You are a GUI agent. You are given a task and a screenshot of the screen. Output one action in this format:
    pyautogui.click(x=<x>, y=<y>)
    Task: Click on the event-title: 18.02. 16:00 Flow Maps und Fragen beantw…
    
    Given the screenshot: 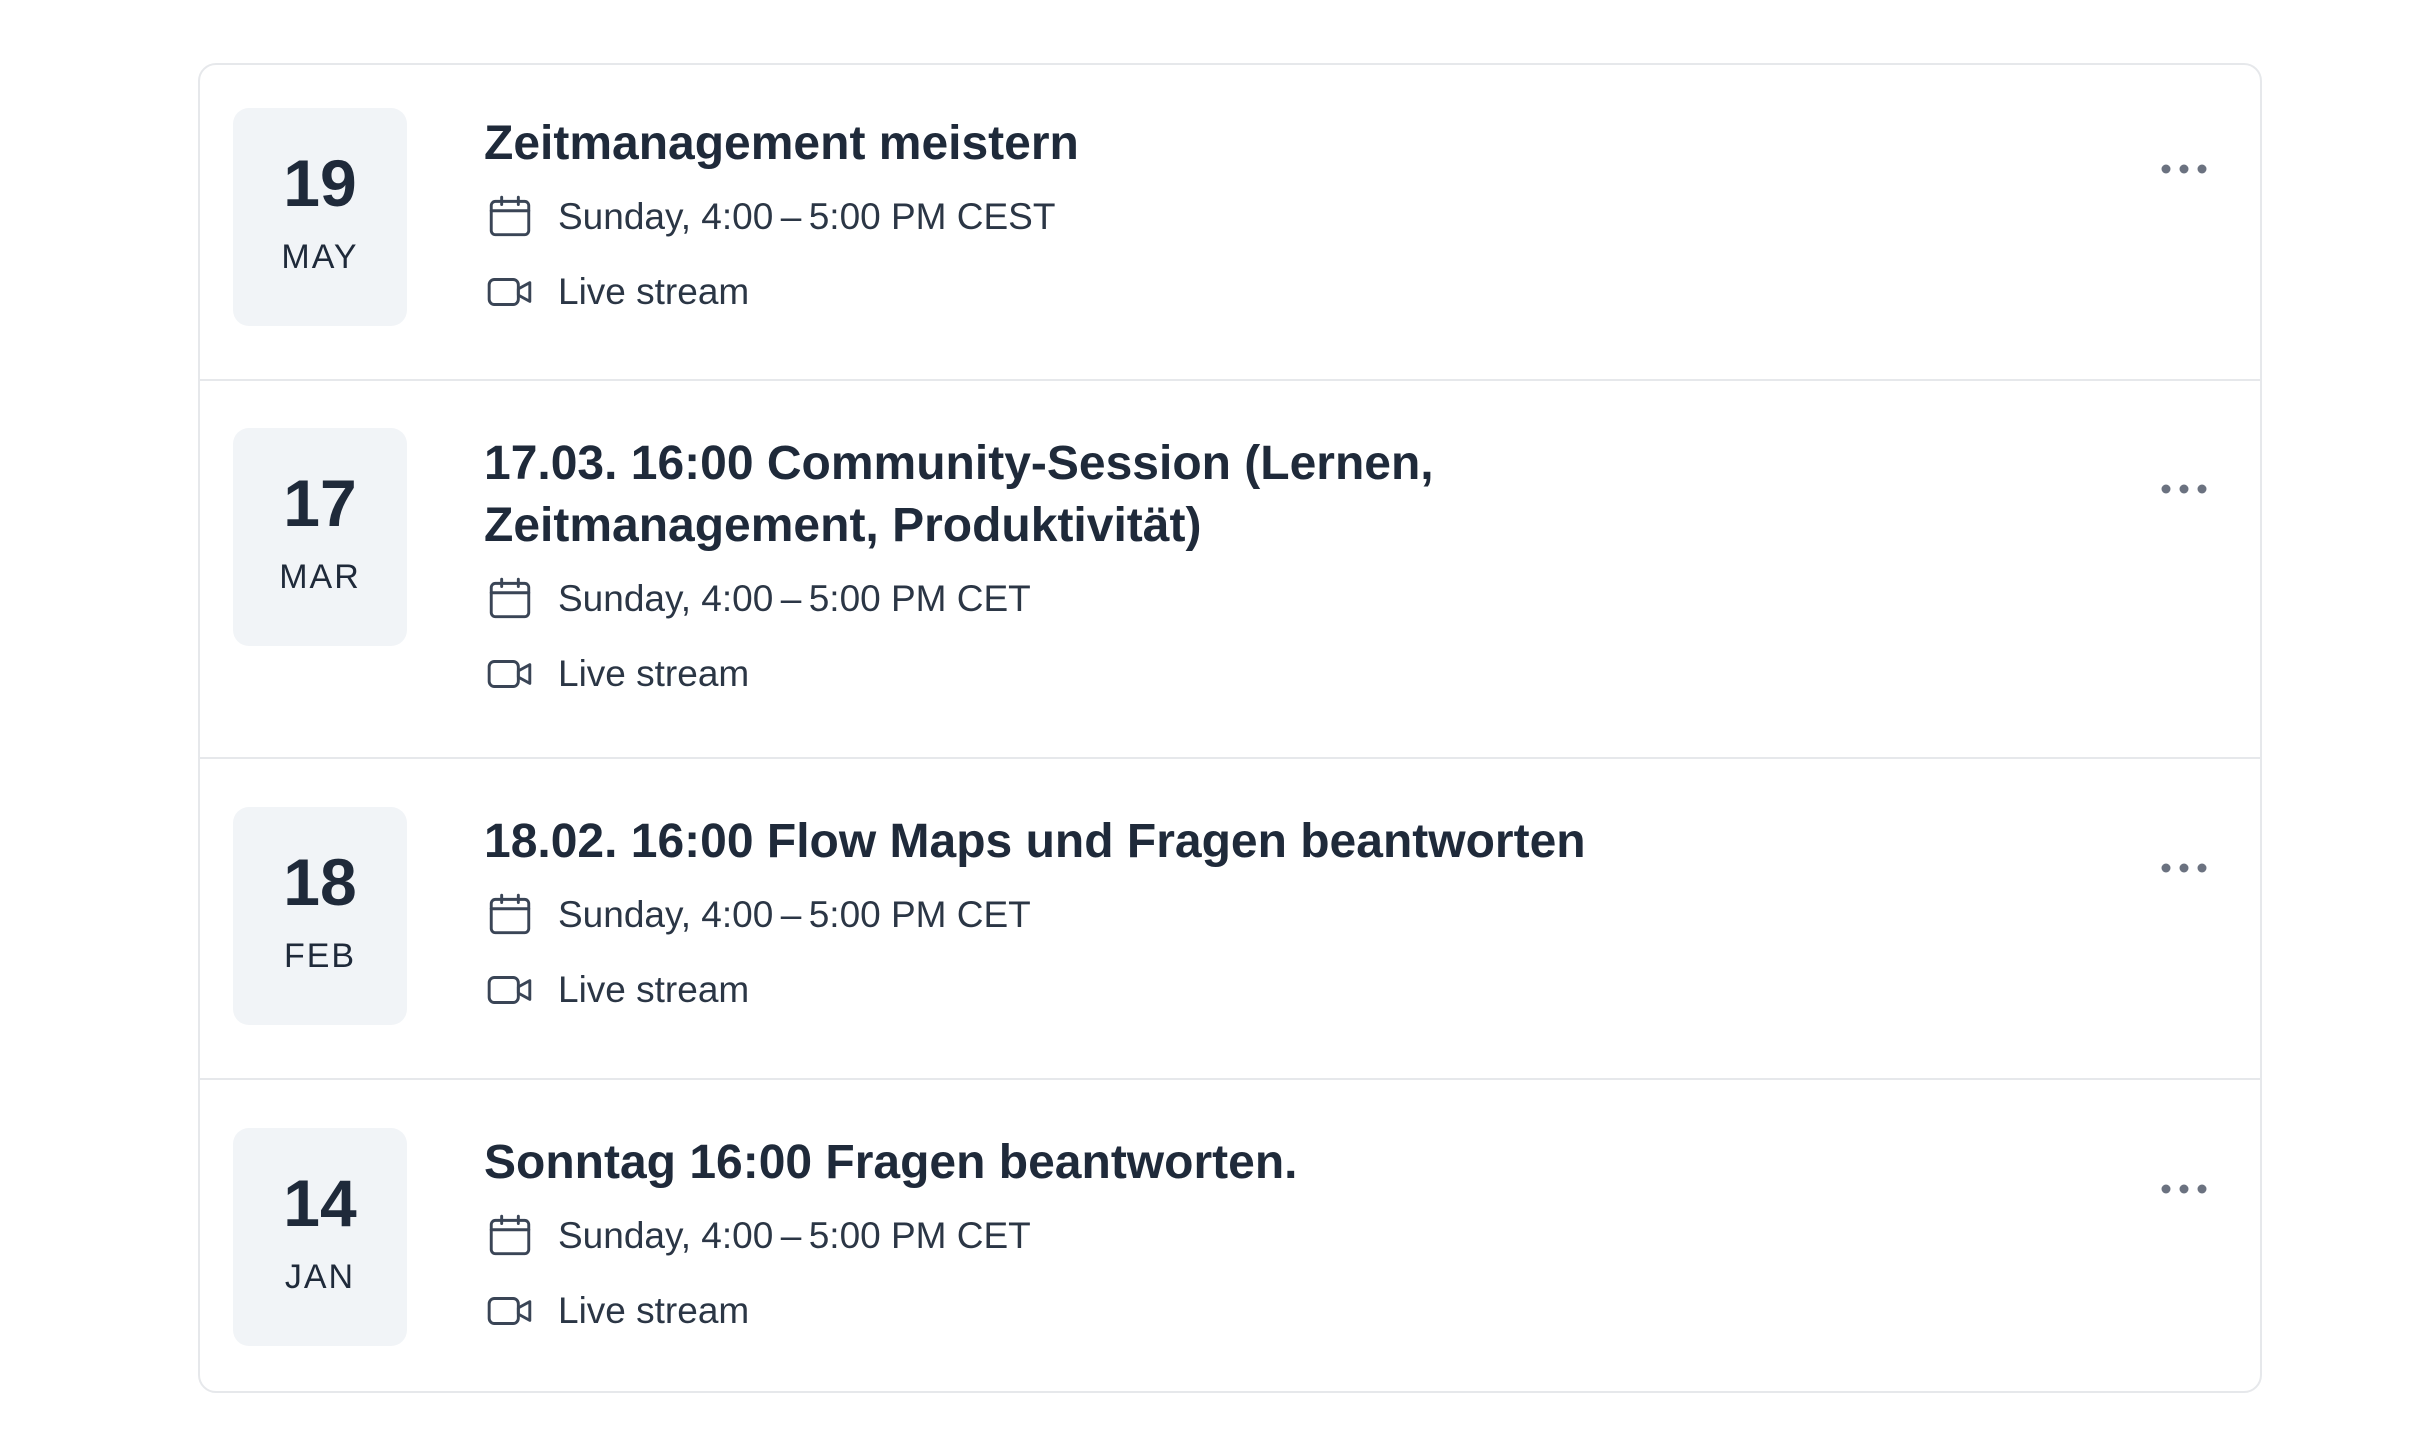 What is the action you would take?
    pyautogui.click(x=1292, y=842)
    